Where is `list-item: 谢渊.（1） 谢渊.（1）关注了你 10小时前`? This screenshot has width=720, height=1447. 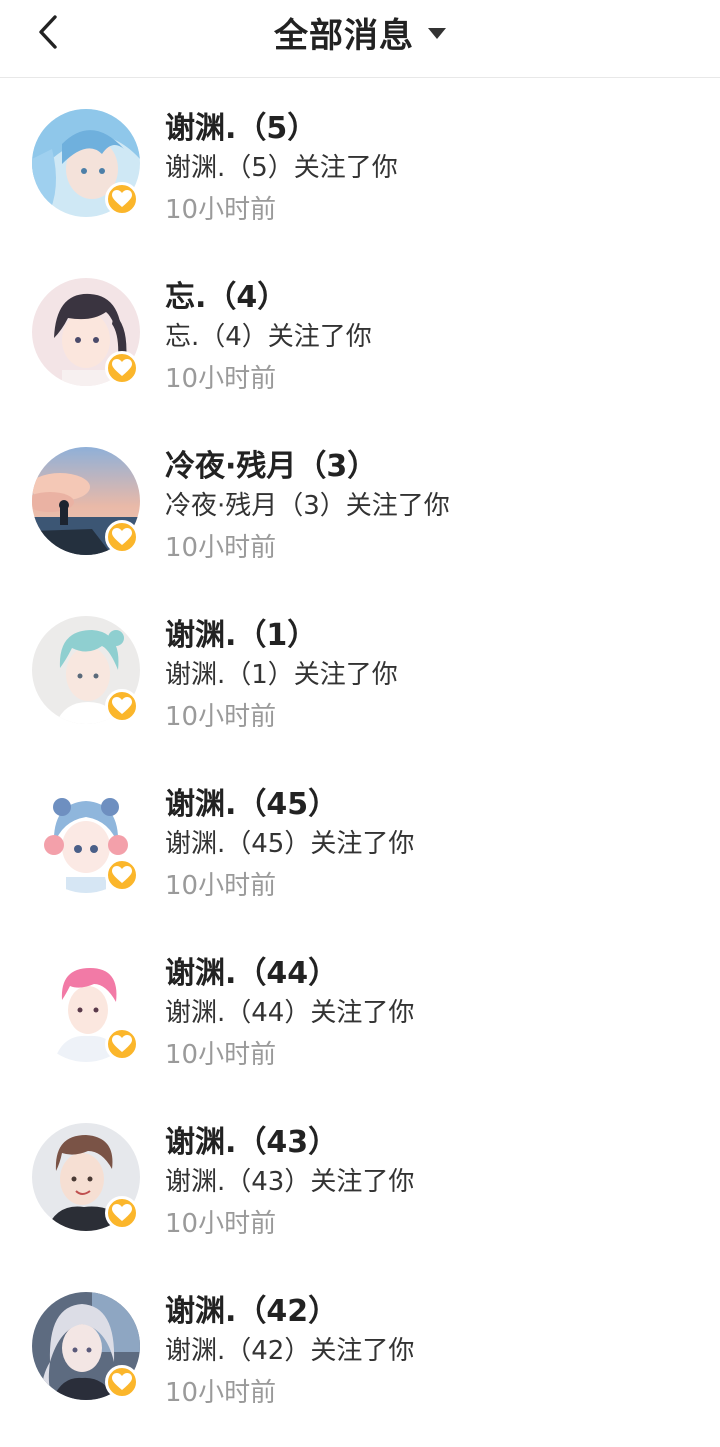
list-item: 谢渊.（1） 谢渊.（1）关注了你 10小时前 is located at coordinates (360, 670).